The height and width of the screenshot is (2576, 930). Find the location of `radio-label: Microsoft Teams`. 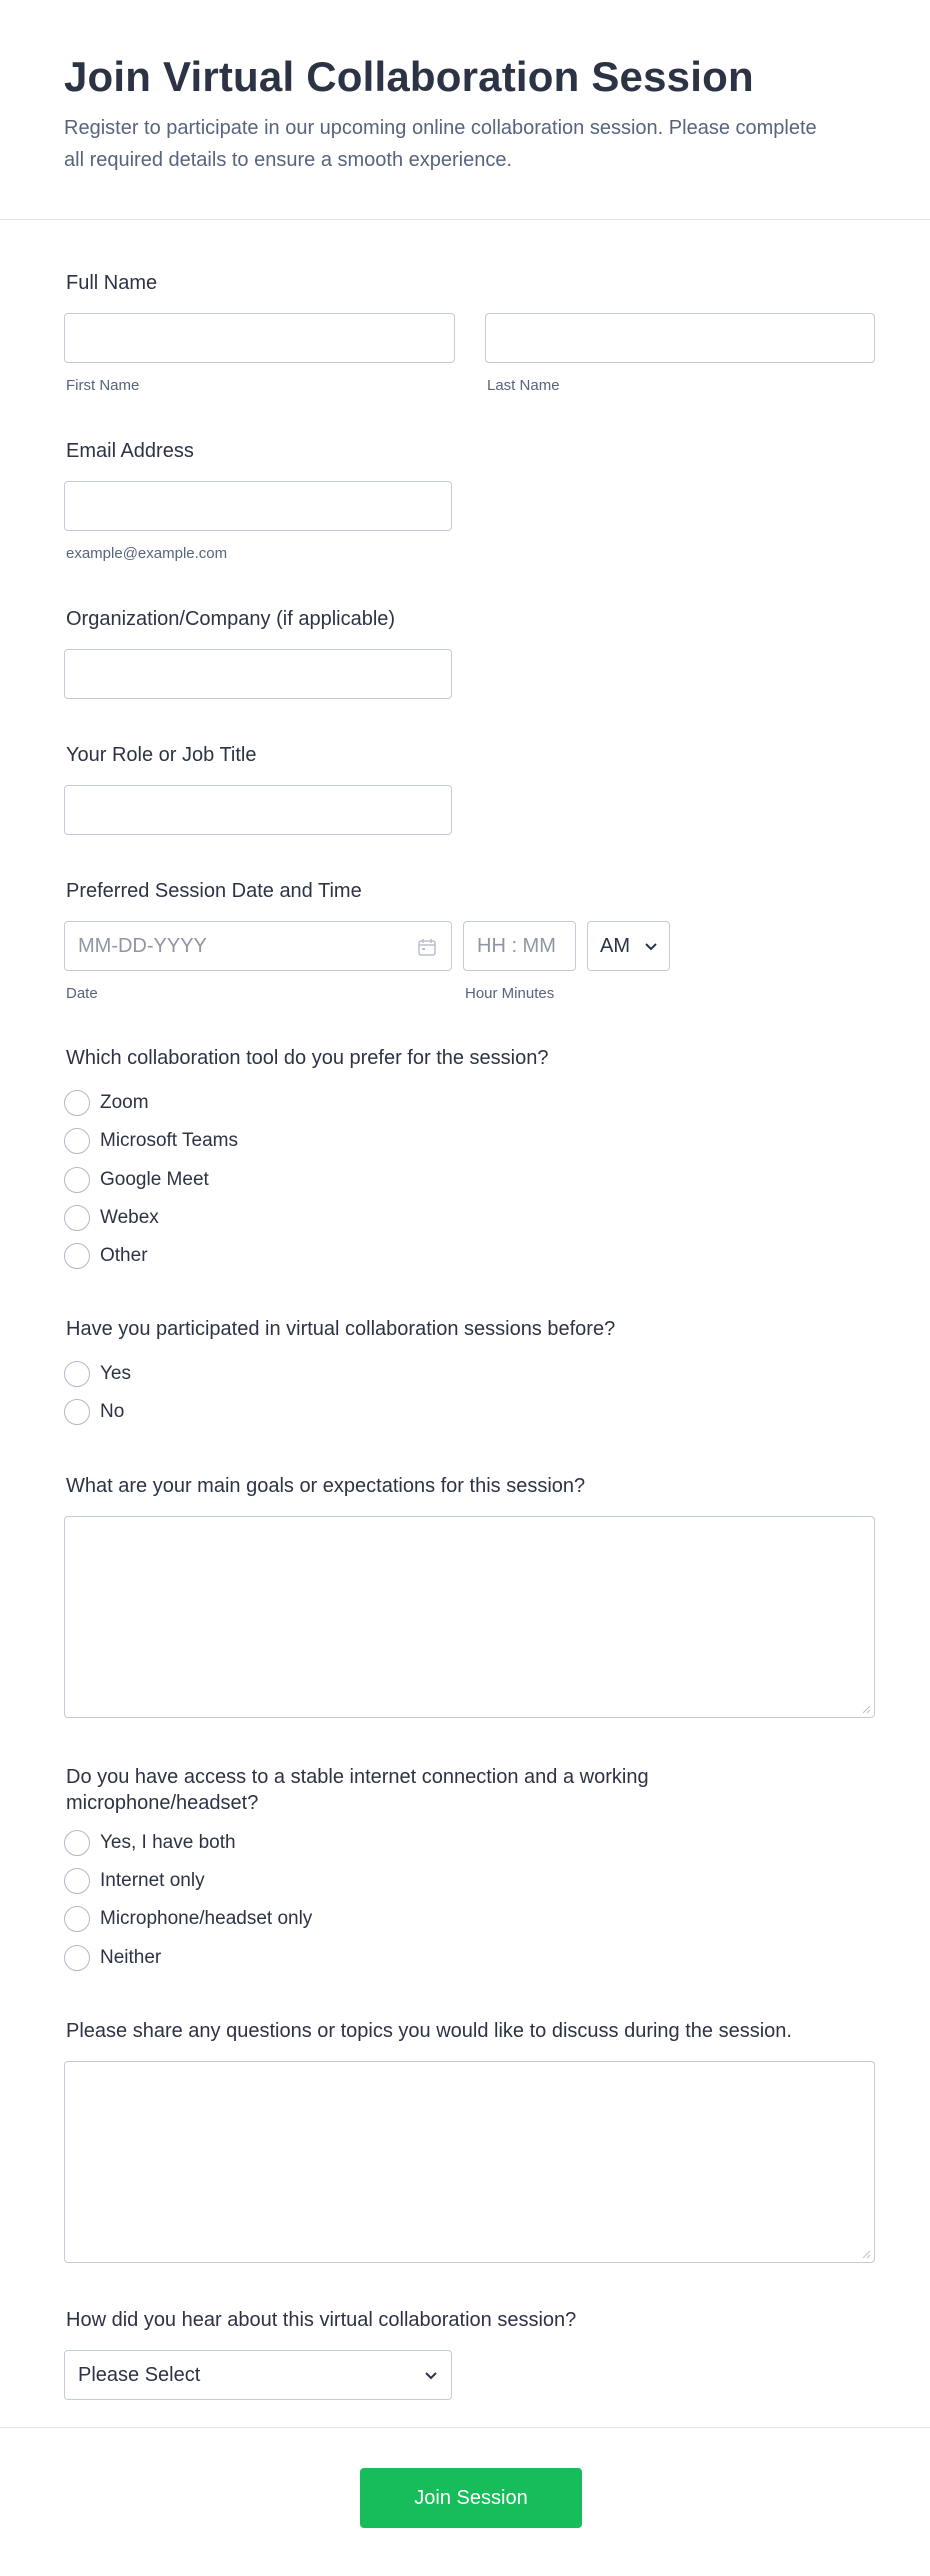

radio-label: Microsoft Teams is located at coordinates (169, 1140).